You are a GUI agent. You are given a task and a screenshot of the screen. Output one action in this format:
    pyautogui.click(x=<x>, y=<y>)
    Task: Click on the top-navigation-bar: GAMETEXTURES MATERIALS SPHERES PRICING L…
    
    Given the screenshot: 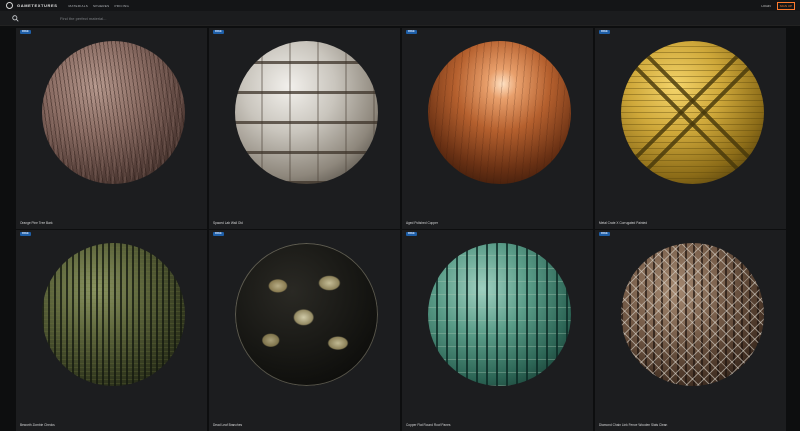 What is the action you would take?
    pyautogui.click(x=400, y=5)
    